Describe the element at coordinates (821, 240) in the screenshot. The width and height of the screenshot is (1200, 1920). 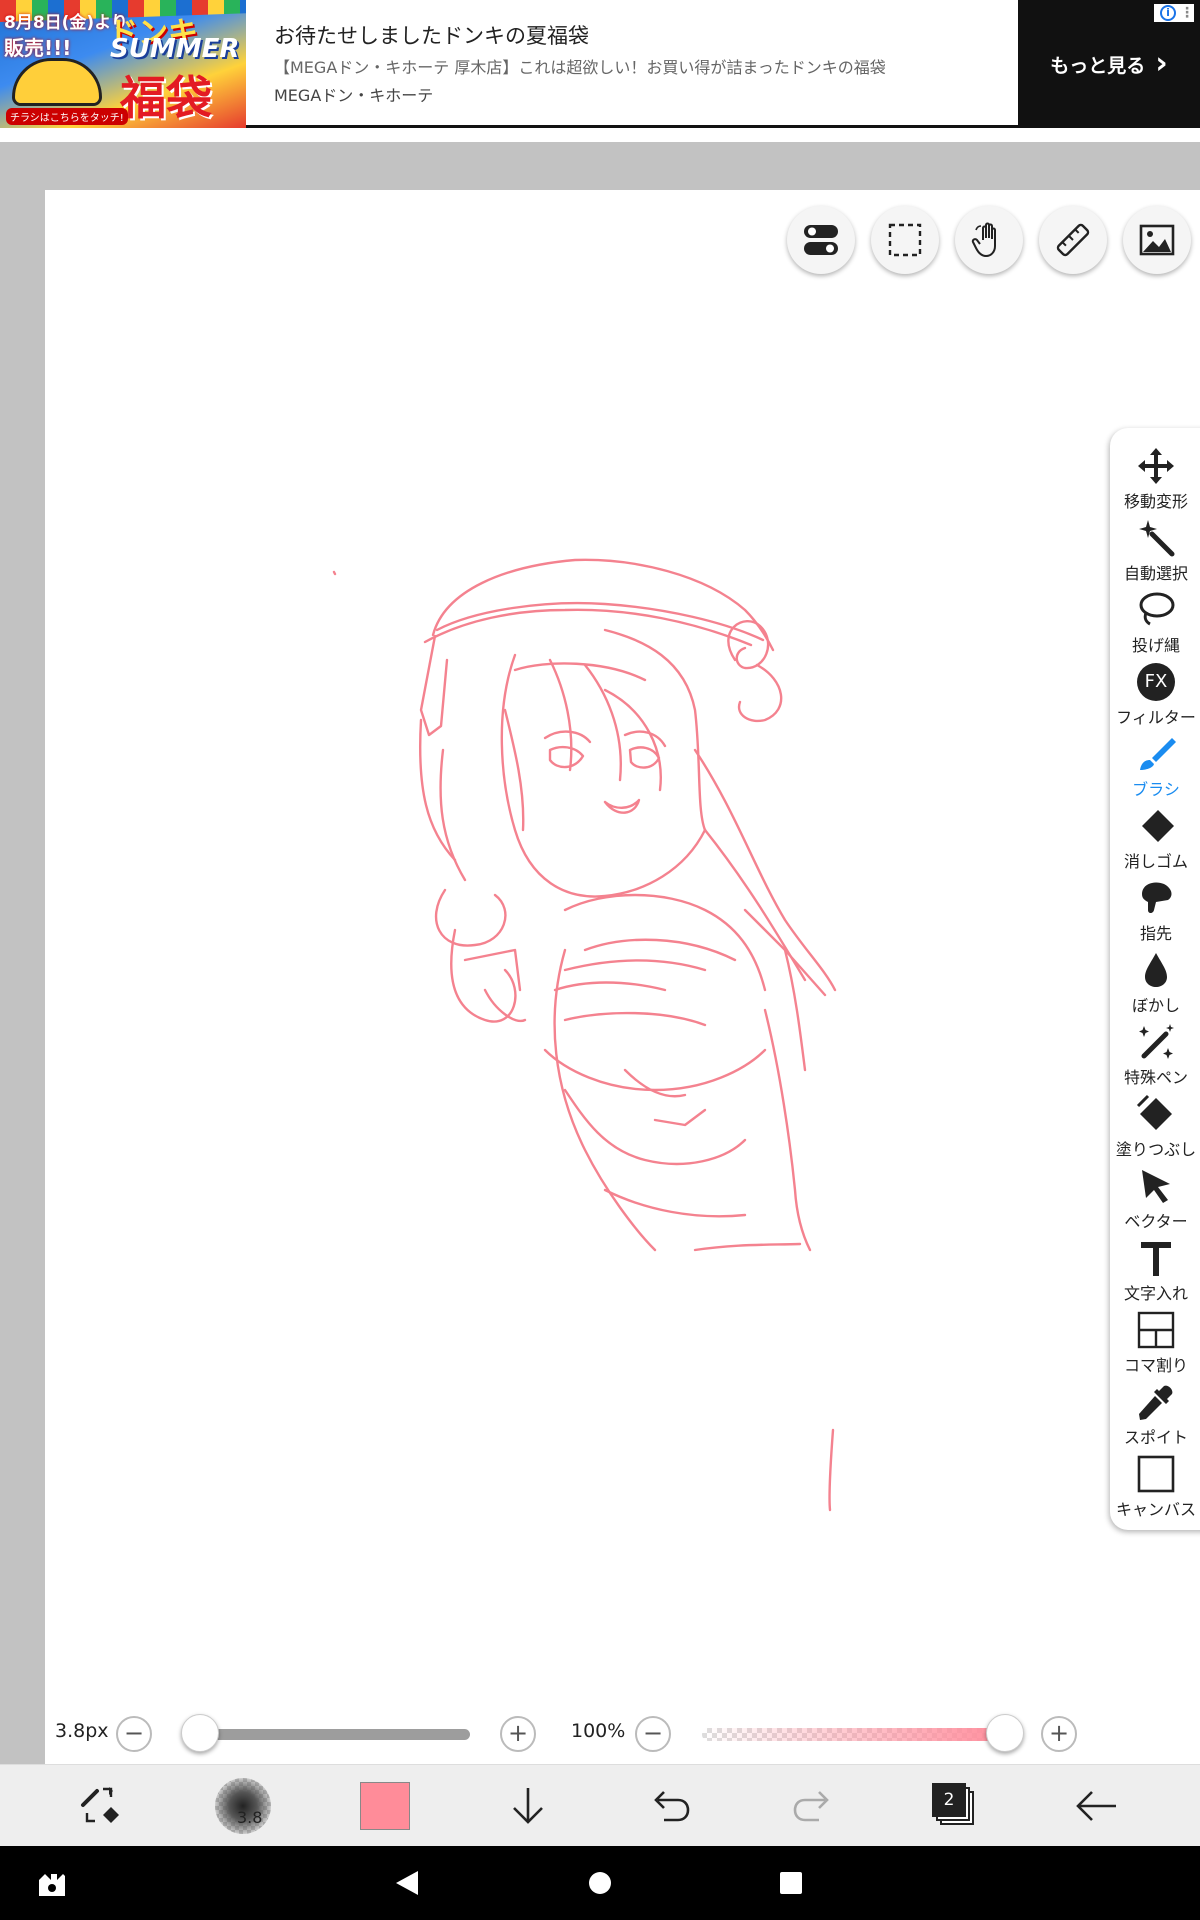
I see `layer-toggle-button` at that location.